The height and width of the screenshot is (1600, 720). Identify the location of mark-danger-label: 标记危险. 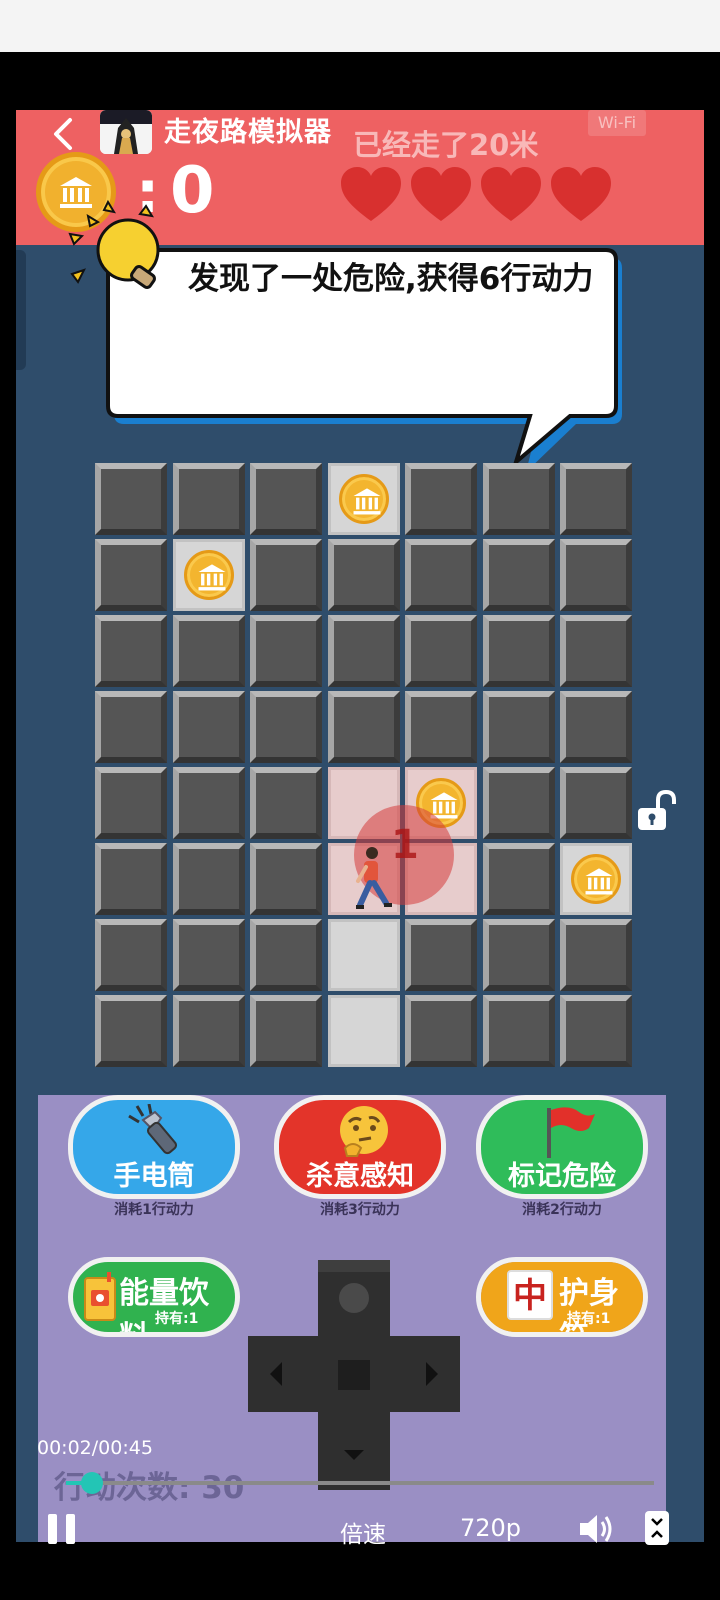
(562, 1176).